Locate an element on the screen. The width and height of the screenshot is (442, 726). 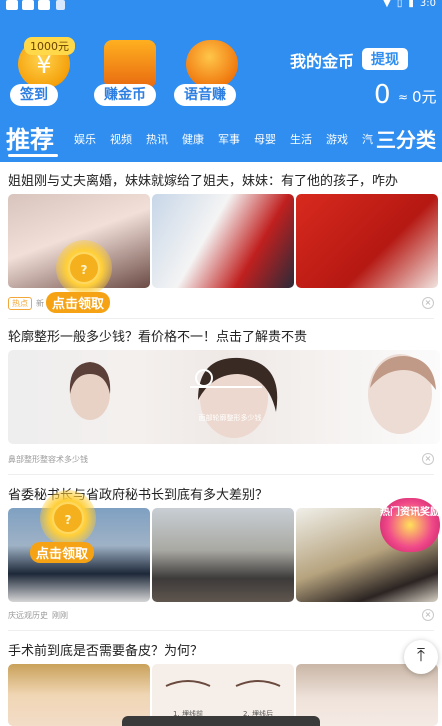
tab-hot-news: 热讯 is located at coordinates (157, 139).